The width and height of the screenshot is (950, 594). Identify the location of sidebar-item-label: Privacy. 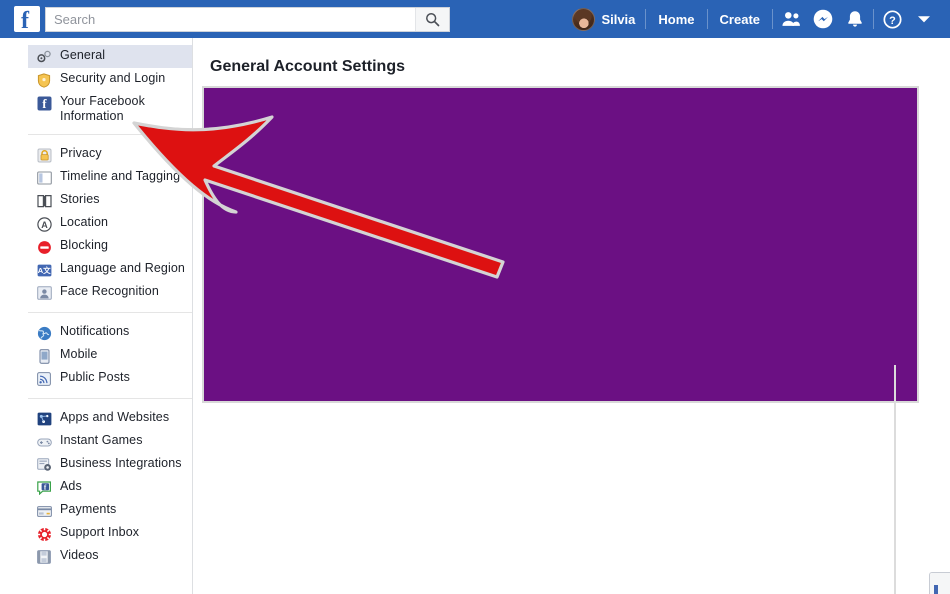
(81, 153).